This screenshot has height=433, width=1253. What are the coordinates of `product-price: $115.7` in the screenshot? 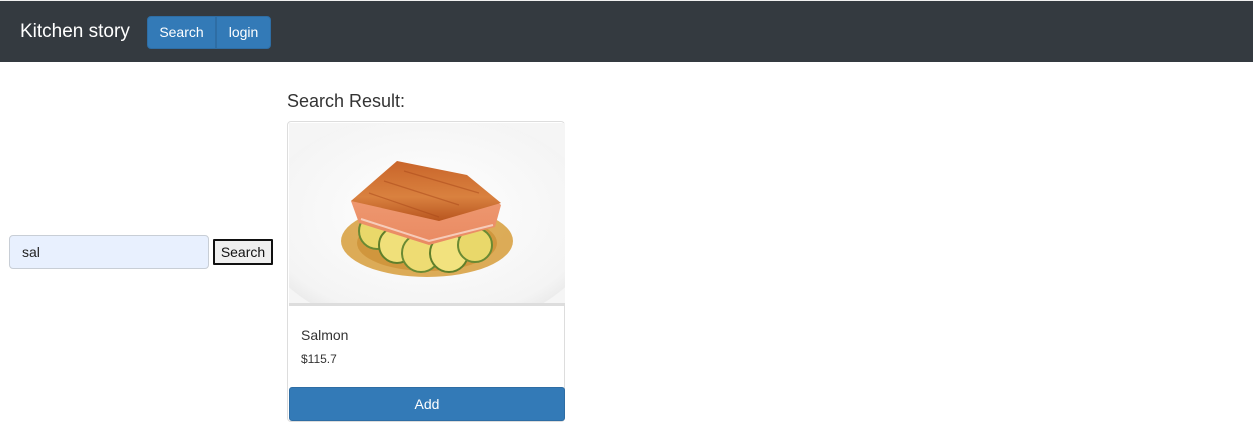 It's located at (319, 359).